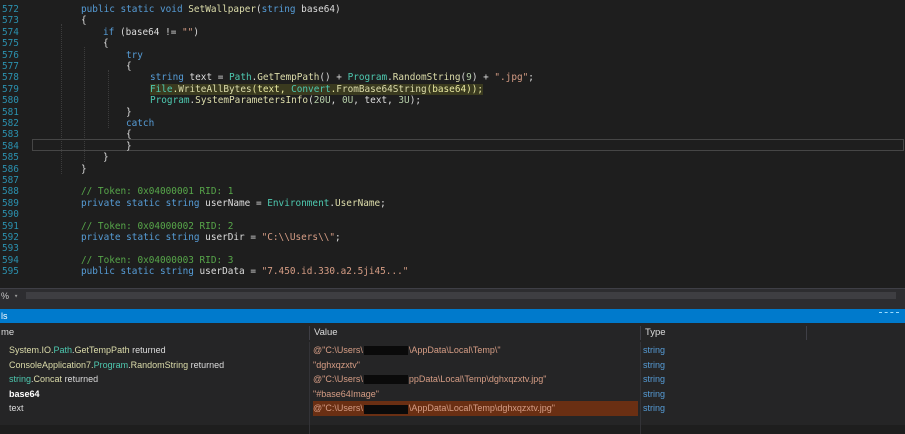  Describe the element at coordinates (452, 157) in the screenshot. I see `code-line: 585}` at that location.